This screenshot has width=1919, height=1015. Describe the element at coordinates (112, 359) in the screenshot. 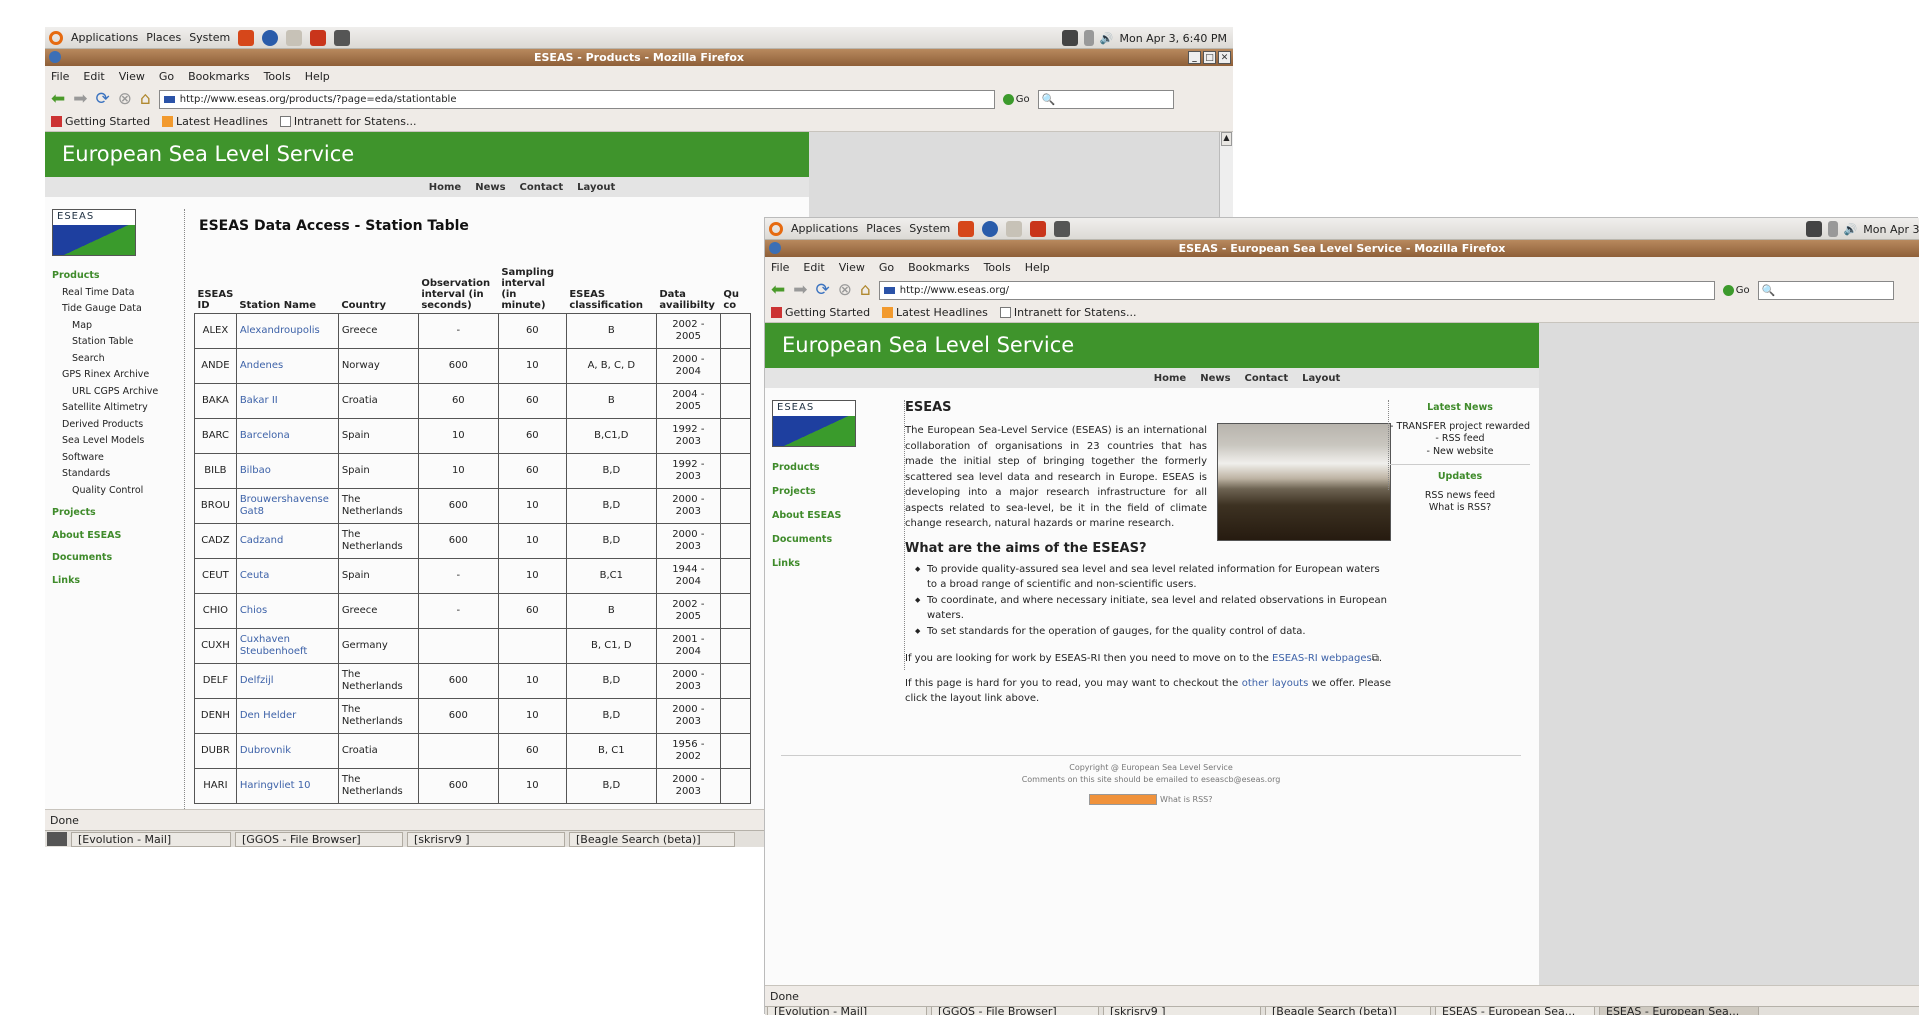

I see `sidebar-item: Search` at that location.